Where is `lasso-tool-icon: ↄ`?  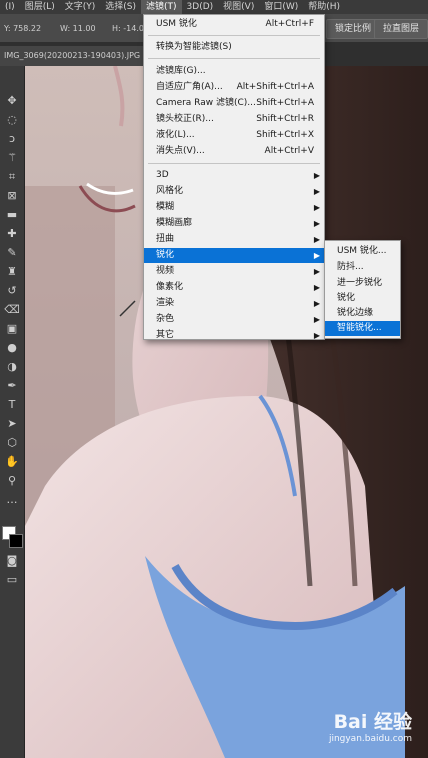
lasso-tool-icon: ↄ is located at coordinates (12, 139).